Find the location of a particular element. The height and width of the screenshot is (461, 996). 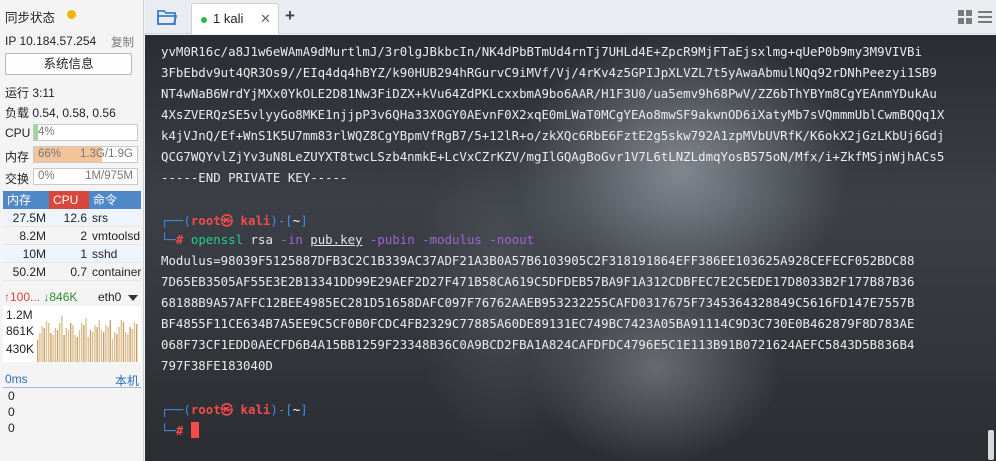

grid-view-icon is located at coordinates (965, 17).